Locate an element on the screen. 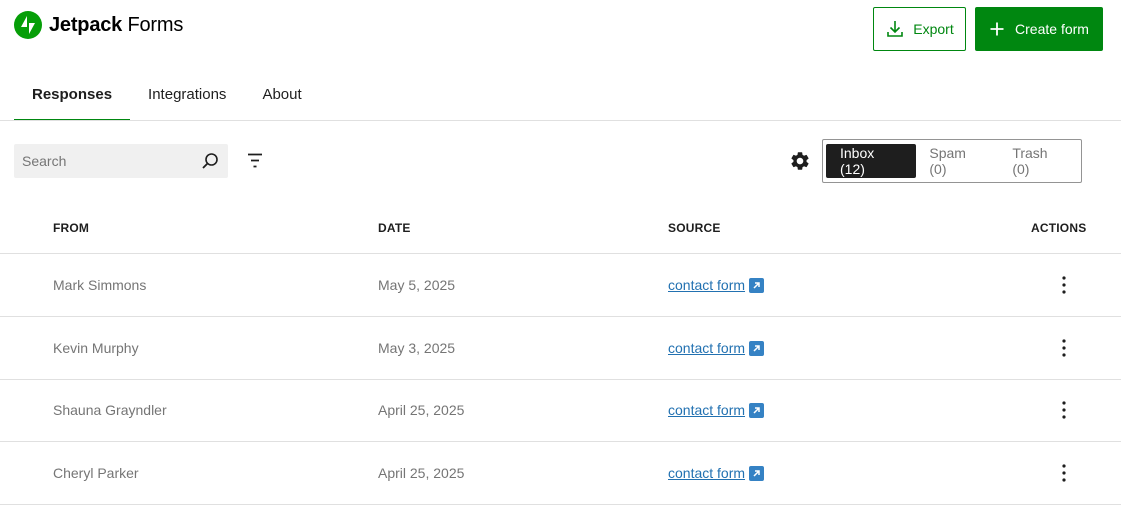 This screenshot has width=1121, height=509. download-icon is located at coordinates (895, 29).